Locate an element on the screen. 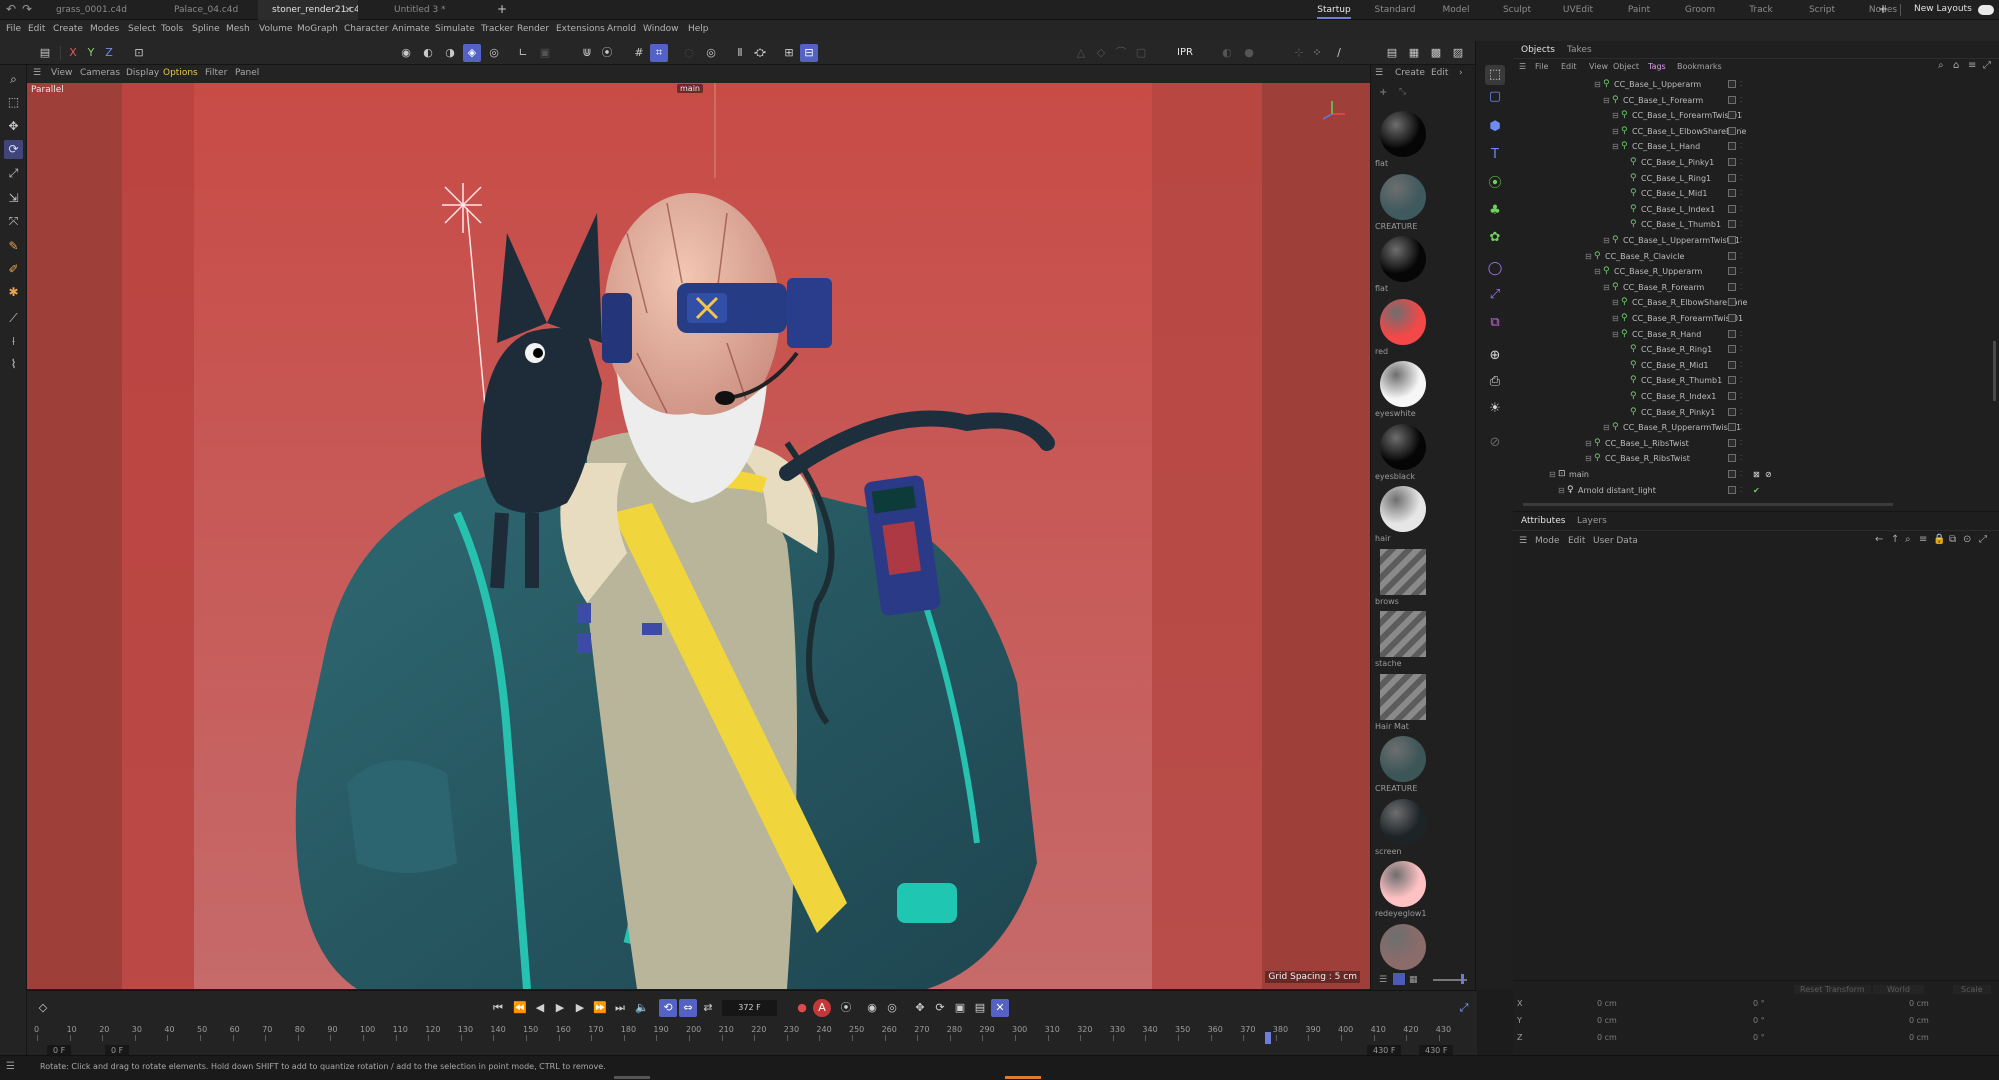 Image resolution: width=1999 pixels, height=1080 pixels. tweak-icon: ✕ is located at coordinates (1000, 1008).